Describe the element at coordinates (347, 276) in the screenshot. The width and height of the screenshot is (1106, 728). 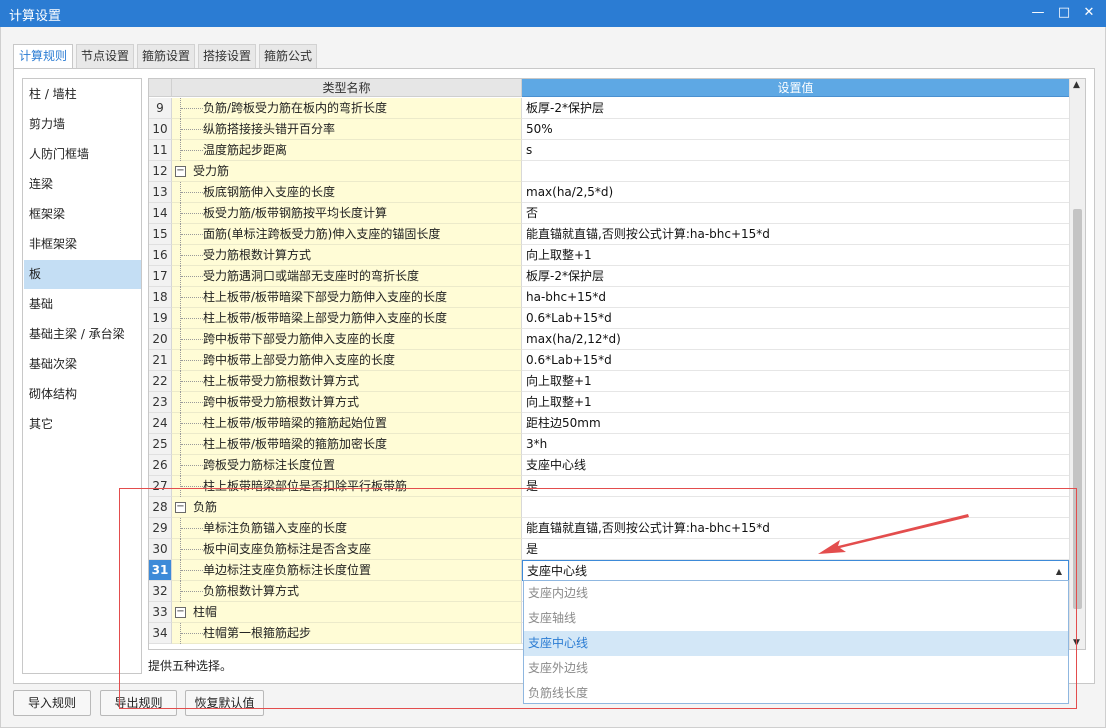
I see `type-name-cell: 受力筋遇洞口或端部无支座时的弯折长度` at that location.